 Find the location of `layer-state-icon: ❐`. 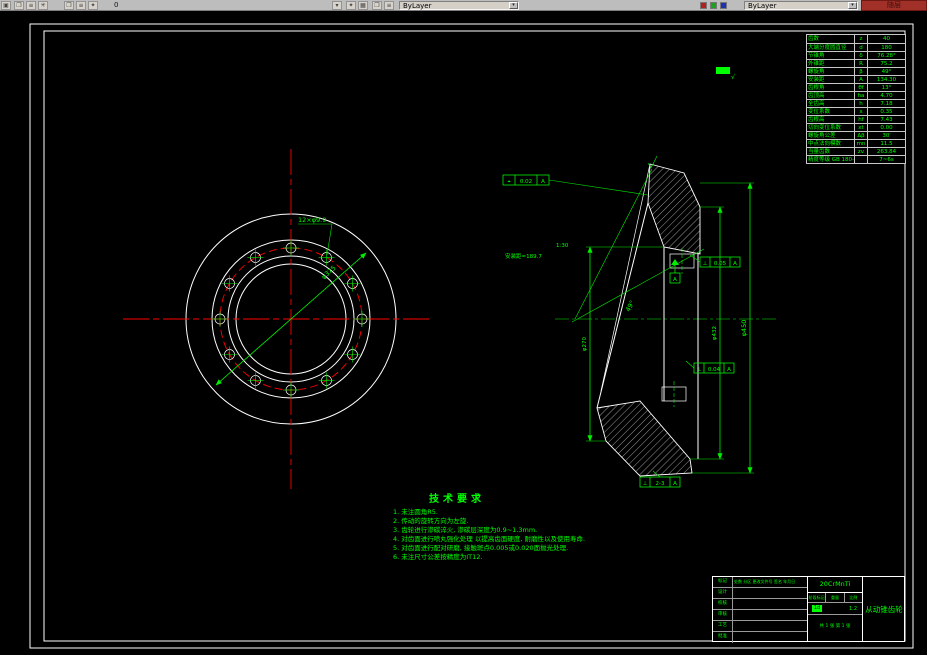

layer-state-icon: ❐ is located at coordinates (69, 5).